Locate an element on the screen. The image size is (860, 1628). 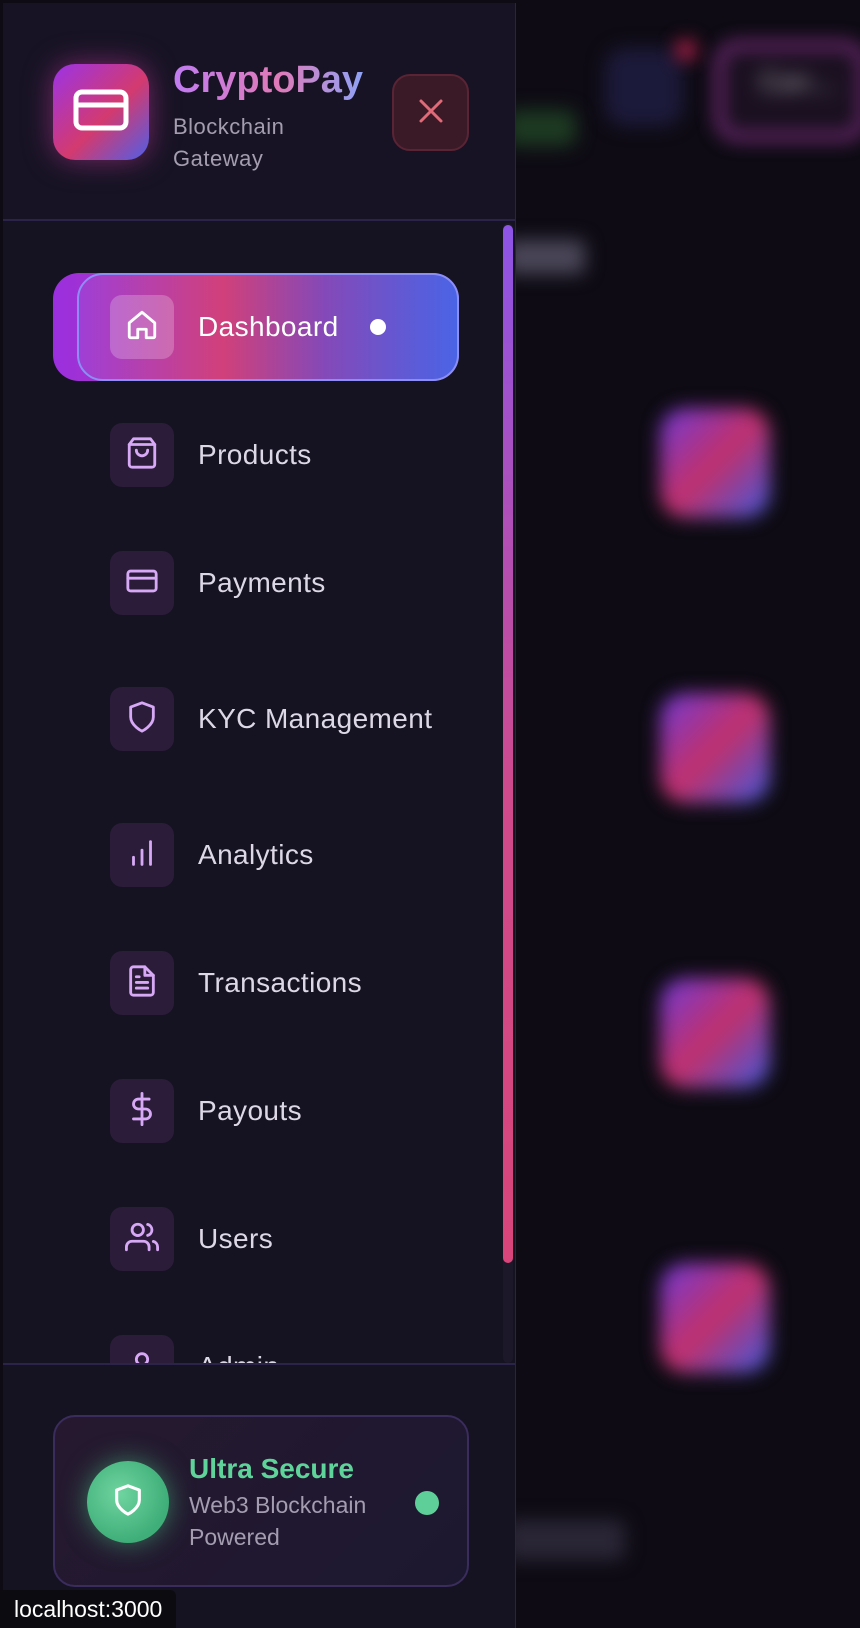
user-icon is located at coordinates (142, 1355).